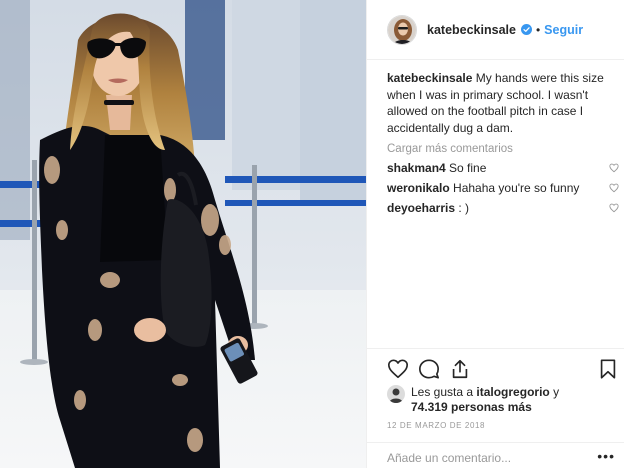 This screenshot has height=468, width=624. Describe the element at coordinates (444, 392) in the screenshot. I see `likes-prefix: Les gusta a` at that location.